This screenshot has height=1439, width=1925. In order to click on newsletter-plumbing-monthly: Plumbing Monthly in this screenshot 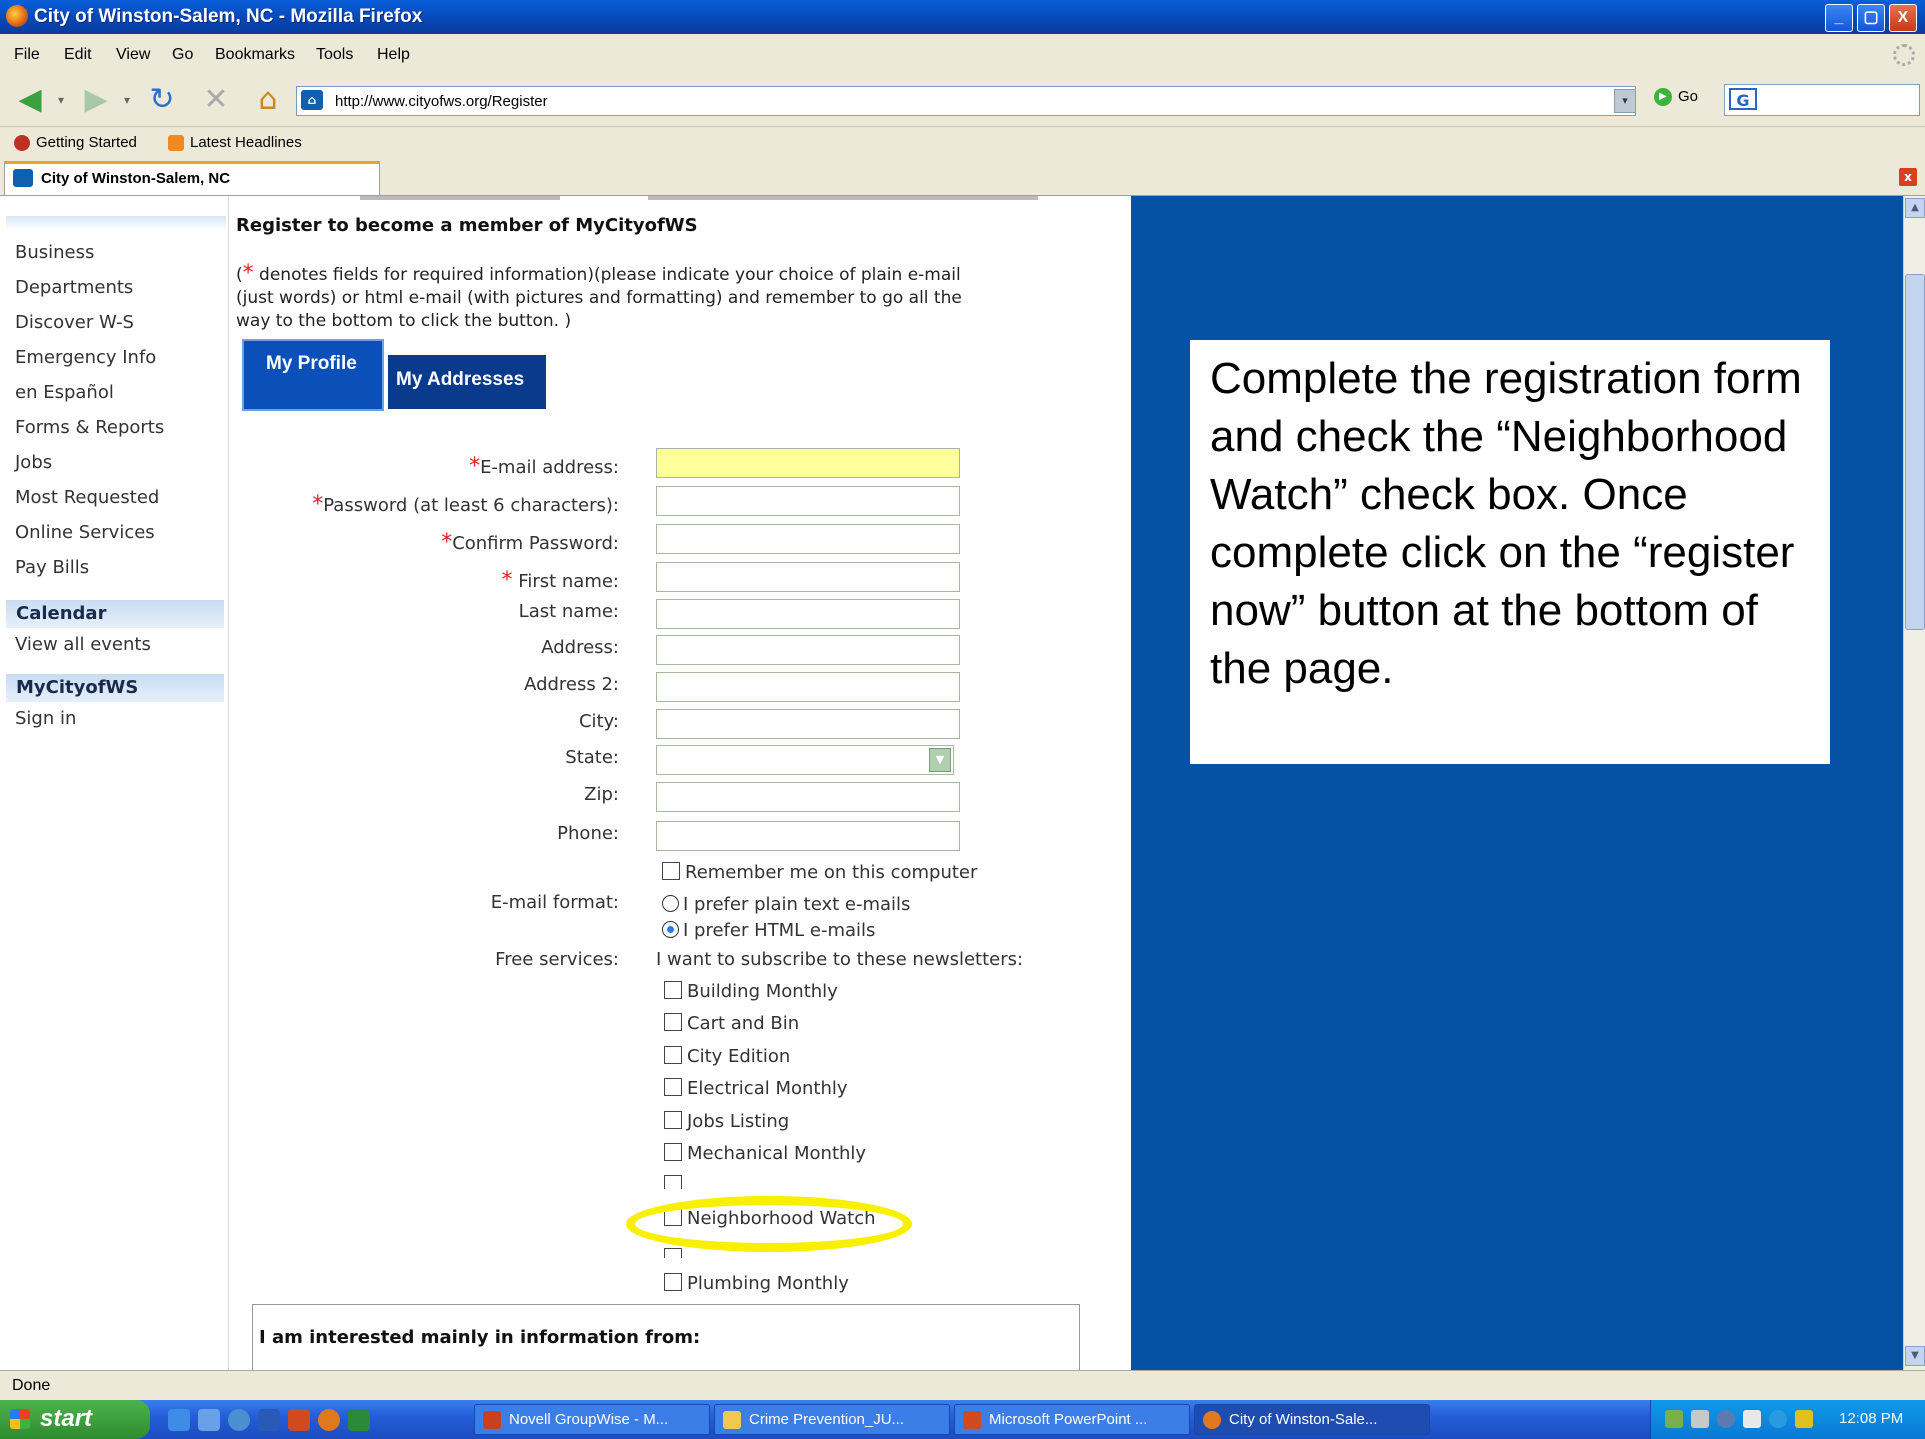, I will do `click(756, 1283)`.